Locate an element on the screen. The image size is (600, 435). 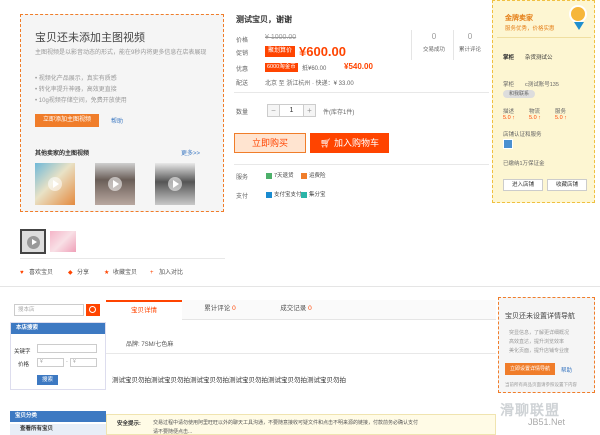
share-label: 分享 is located at coordinates (83, 273).